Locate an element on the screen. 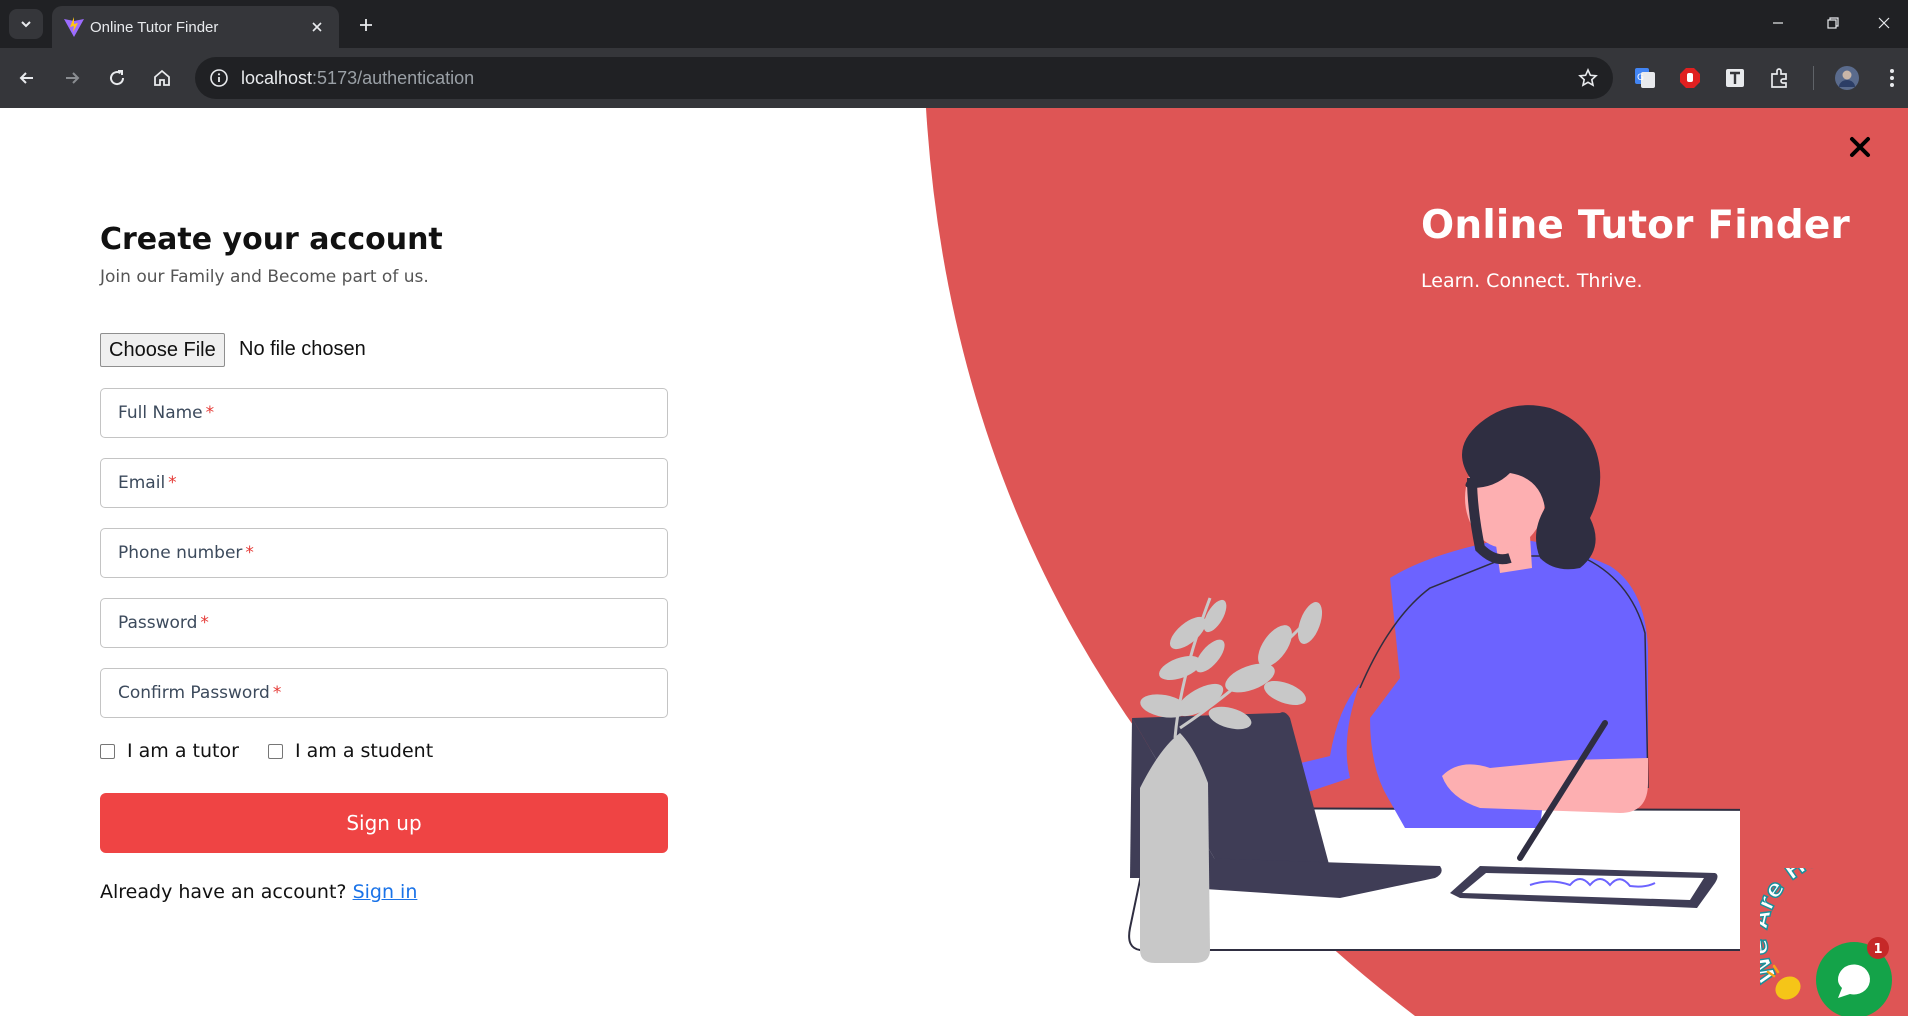  field-label: Confirm Password is located at coordinates (194, 693).